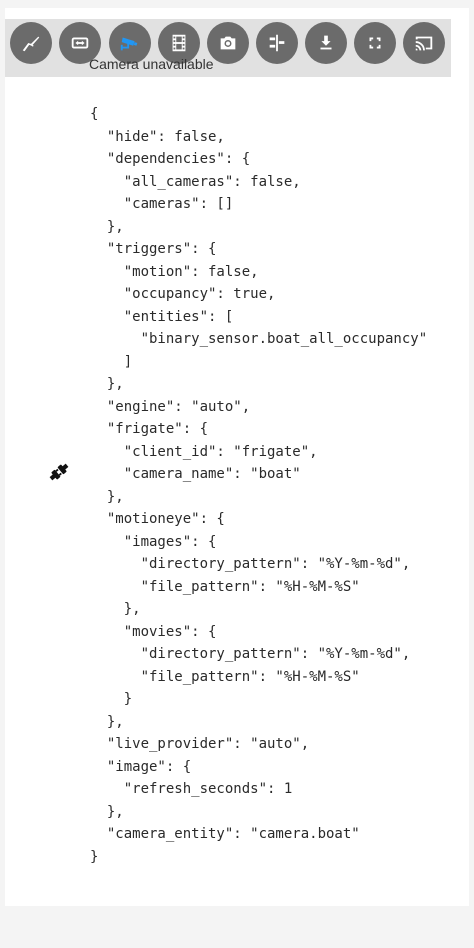 The width and height of the screenshot is (474, 948). I want to click on cctv-icon, so click(129, 44).